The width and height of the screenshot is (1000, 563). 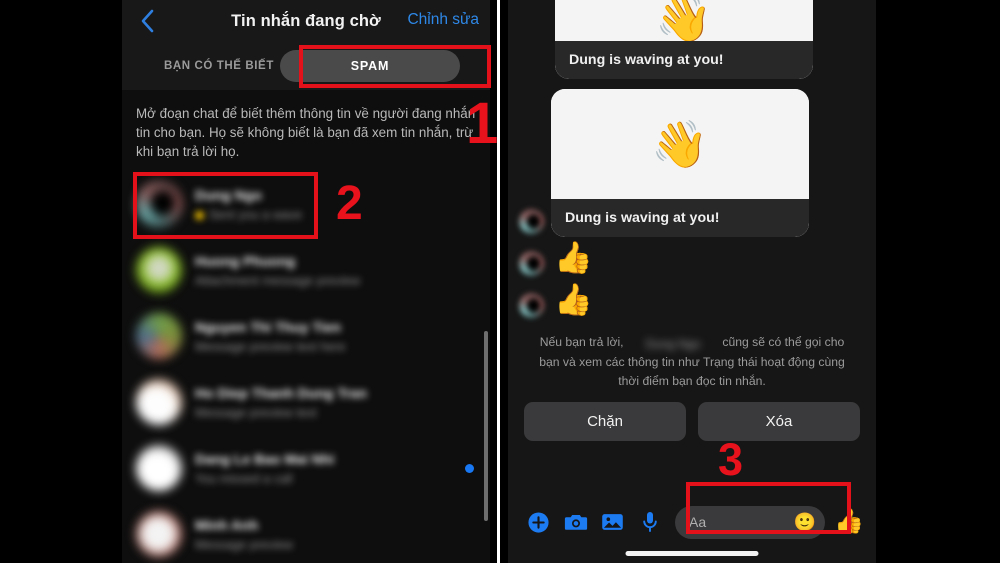 What do you see at coordinates (244, 478) in the screenshot?
I see `list-item-preview: You missed a call` at bounding box center [244, 478].